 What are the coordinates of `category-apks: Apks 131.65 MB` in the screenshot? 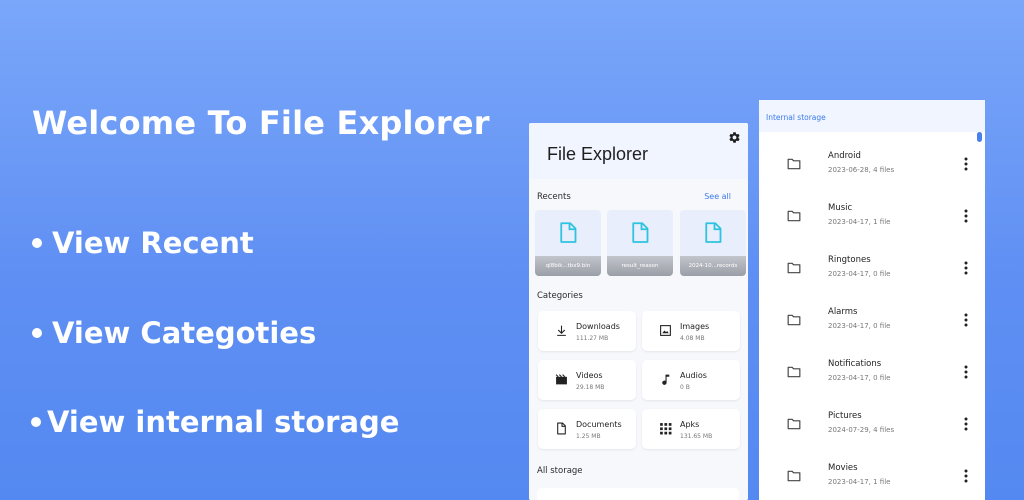 It's located at (691, 429).